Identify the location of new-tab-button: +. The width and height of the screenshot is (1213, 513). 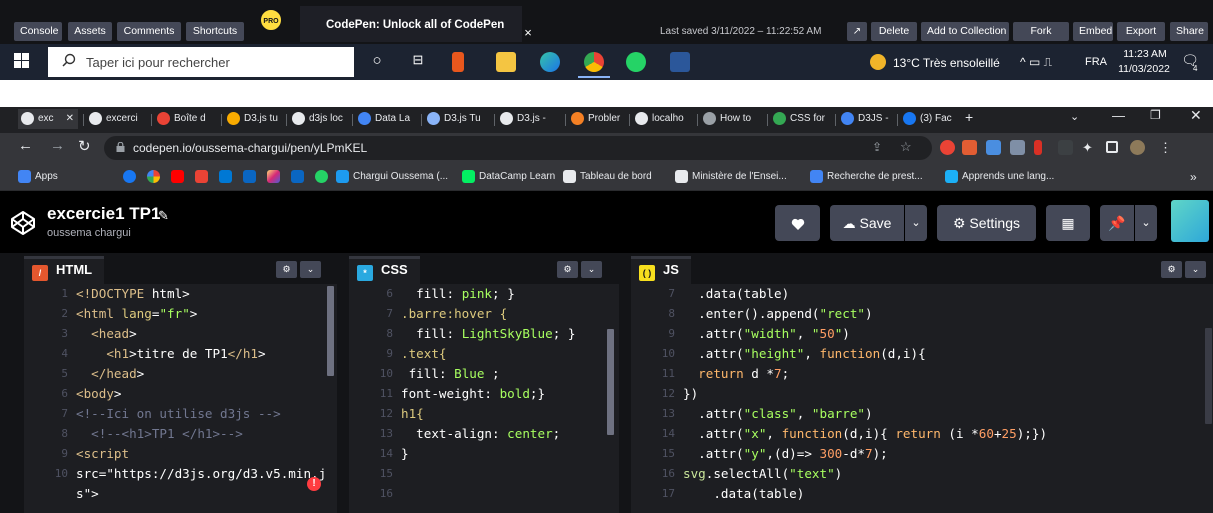
(969, 117).